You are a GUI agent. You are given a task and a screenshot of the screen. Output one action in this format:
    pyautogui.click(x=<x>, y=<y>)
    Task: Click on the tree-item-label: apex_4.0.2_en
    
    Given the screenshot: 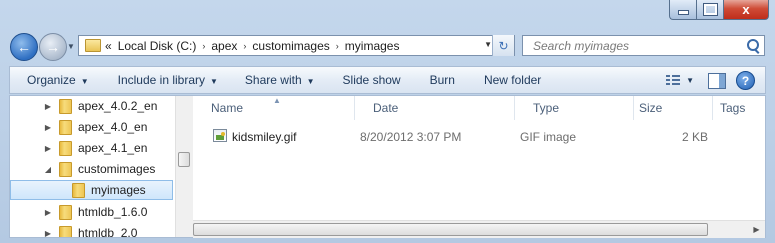 What is the action you would take?
    pyautogui.click(x=118, y=106)
    